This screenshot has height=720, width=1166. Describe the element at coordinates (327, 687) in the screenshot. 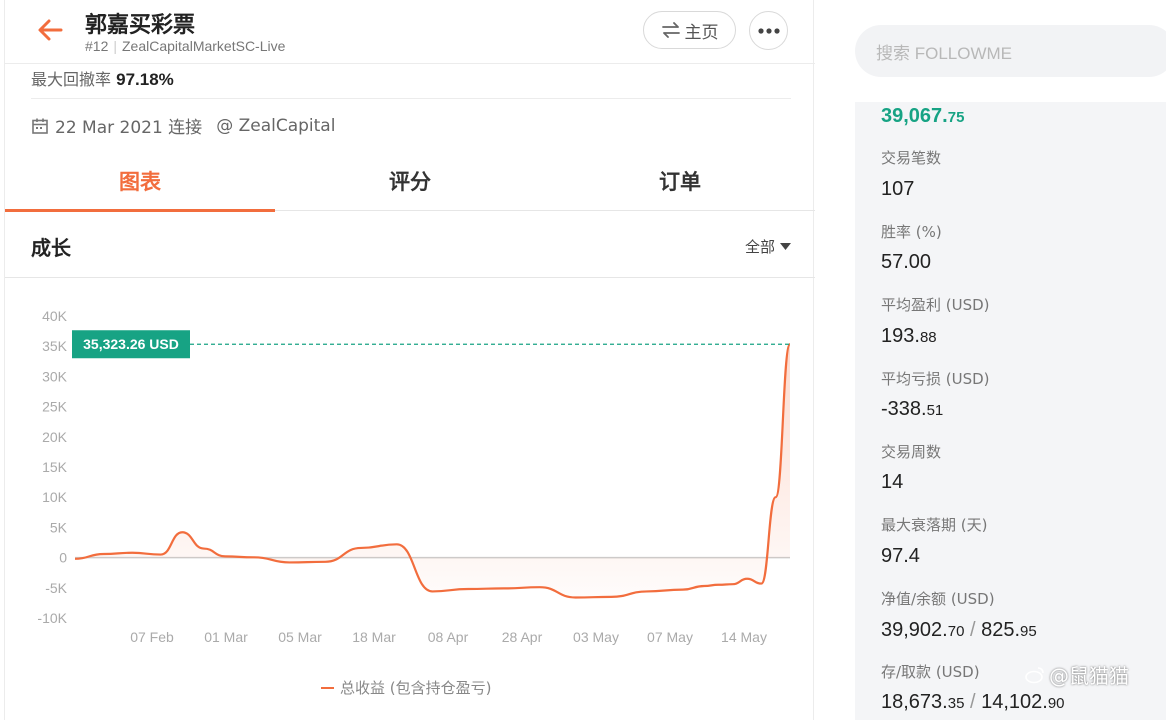

I see `legend-swatch` at that location.